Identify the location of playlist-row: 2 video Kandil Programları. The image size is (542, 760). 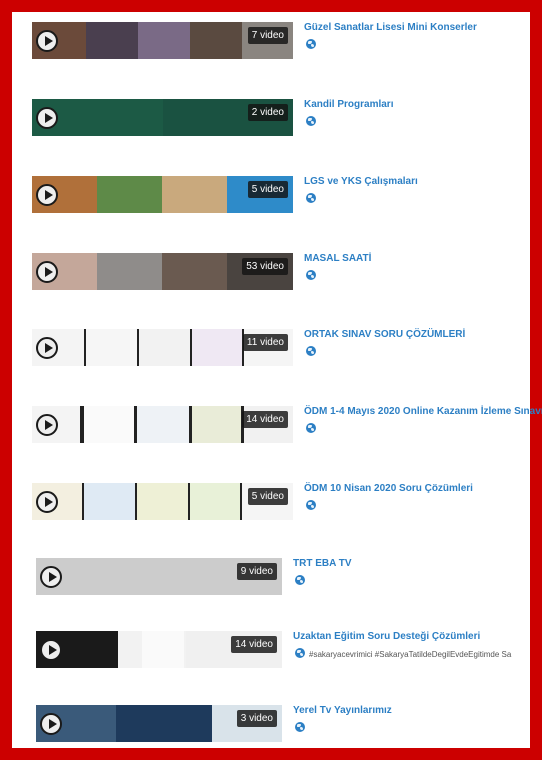
(271, 121).